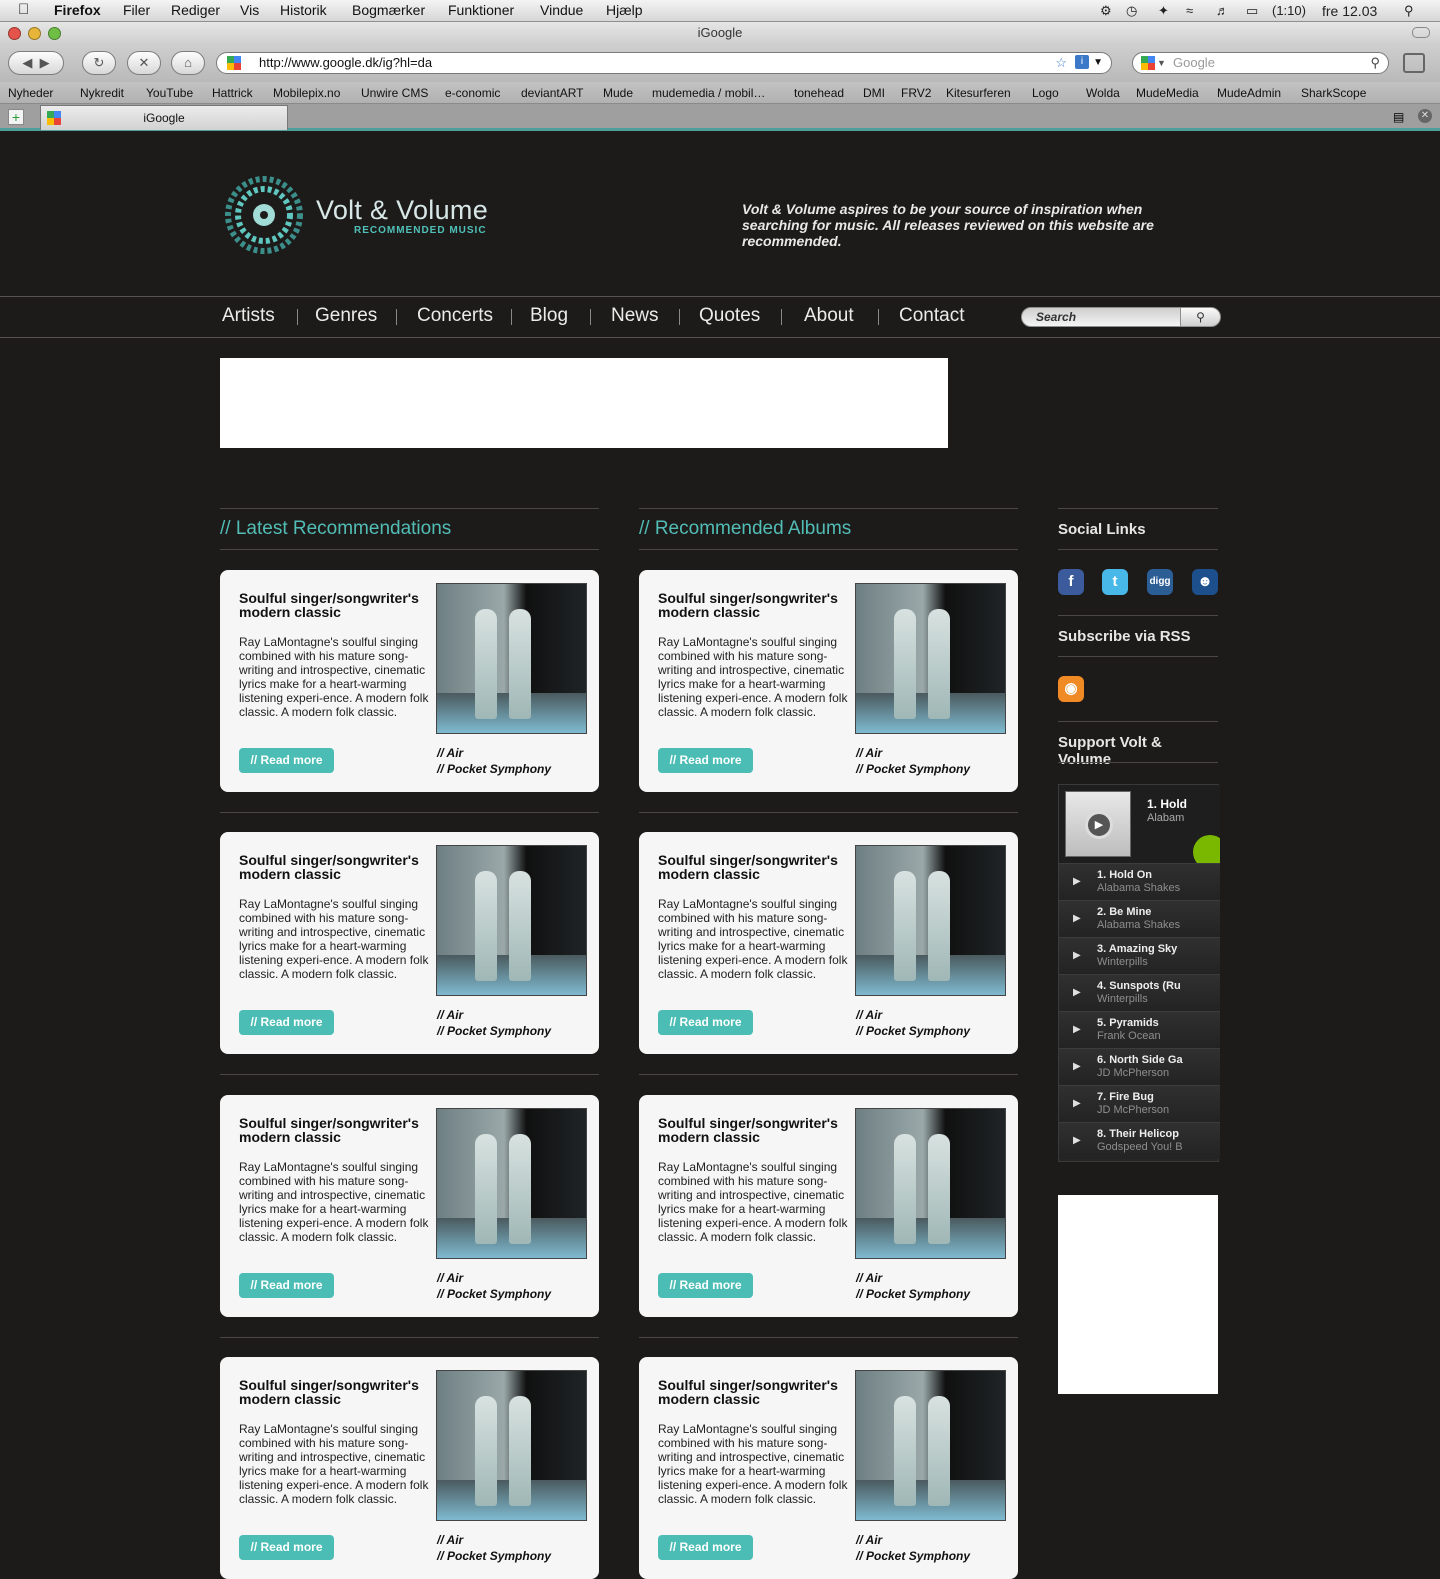 The height and width of the screenshot is (1579, 1440). What do you see at coordinates (1082, 62) in the screenshot?
I see `info-icon: i` at bounding box center [1082, 62].